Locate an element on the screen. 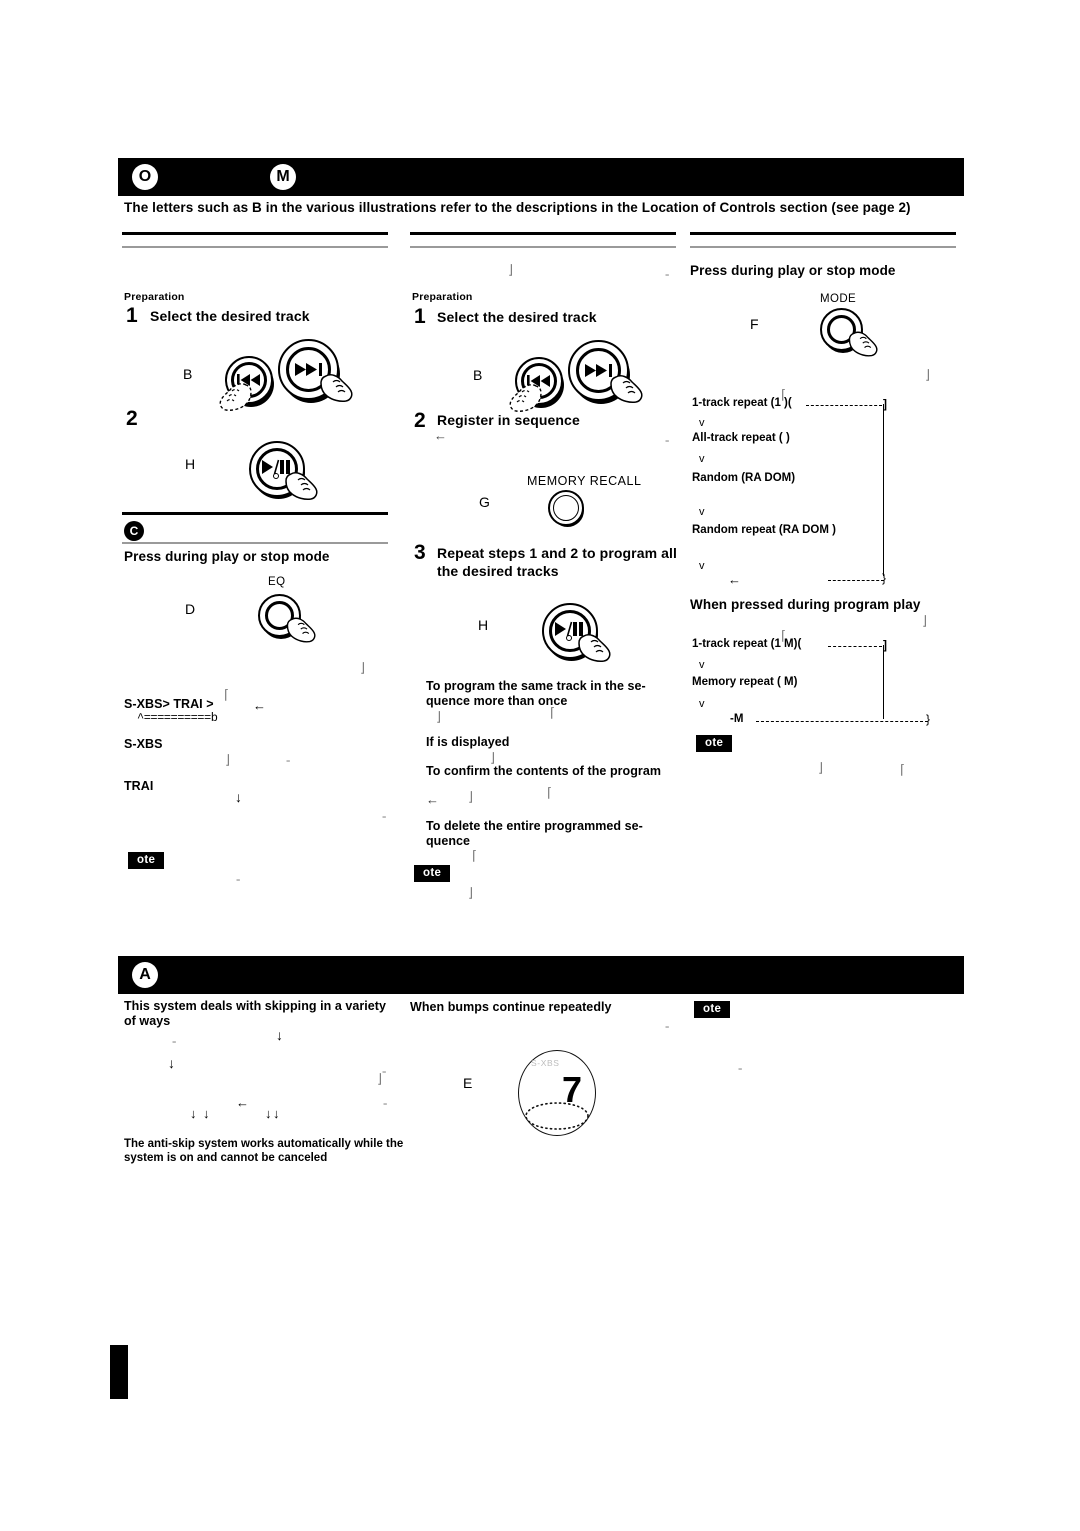  col1-note-badge: ote is located at coordinates (146, 859).